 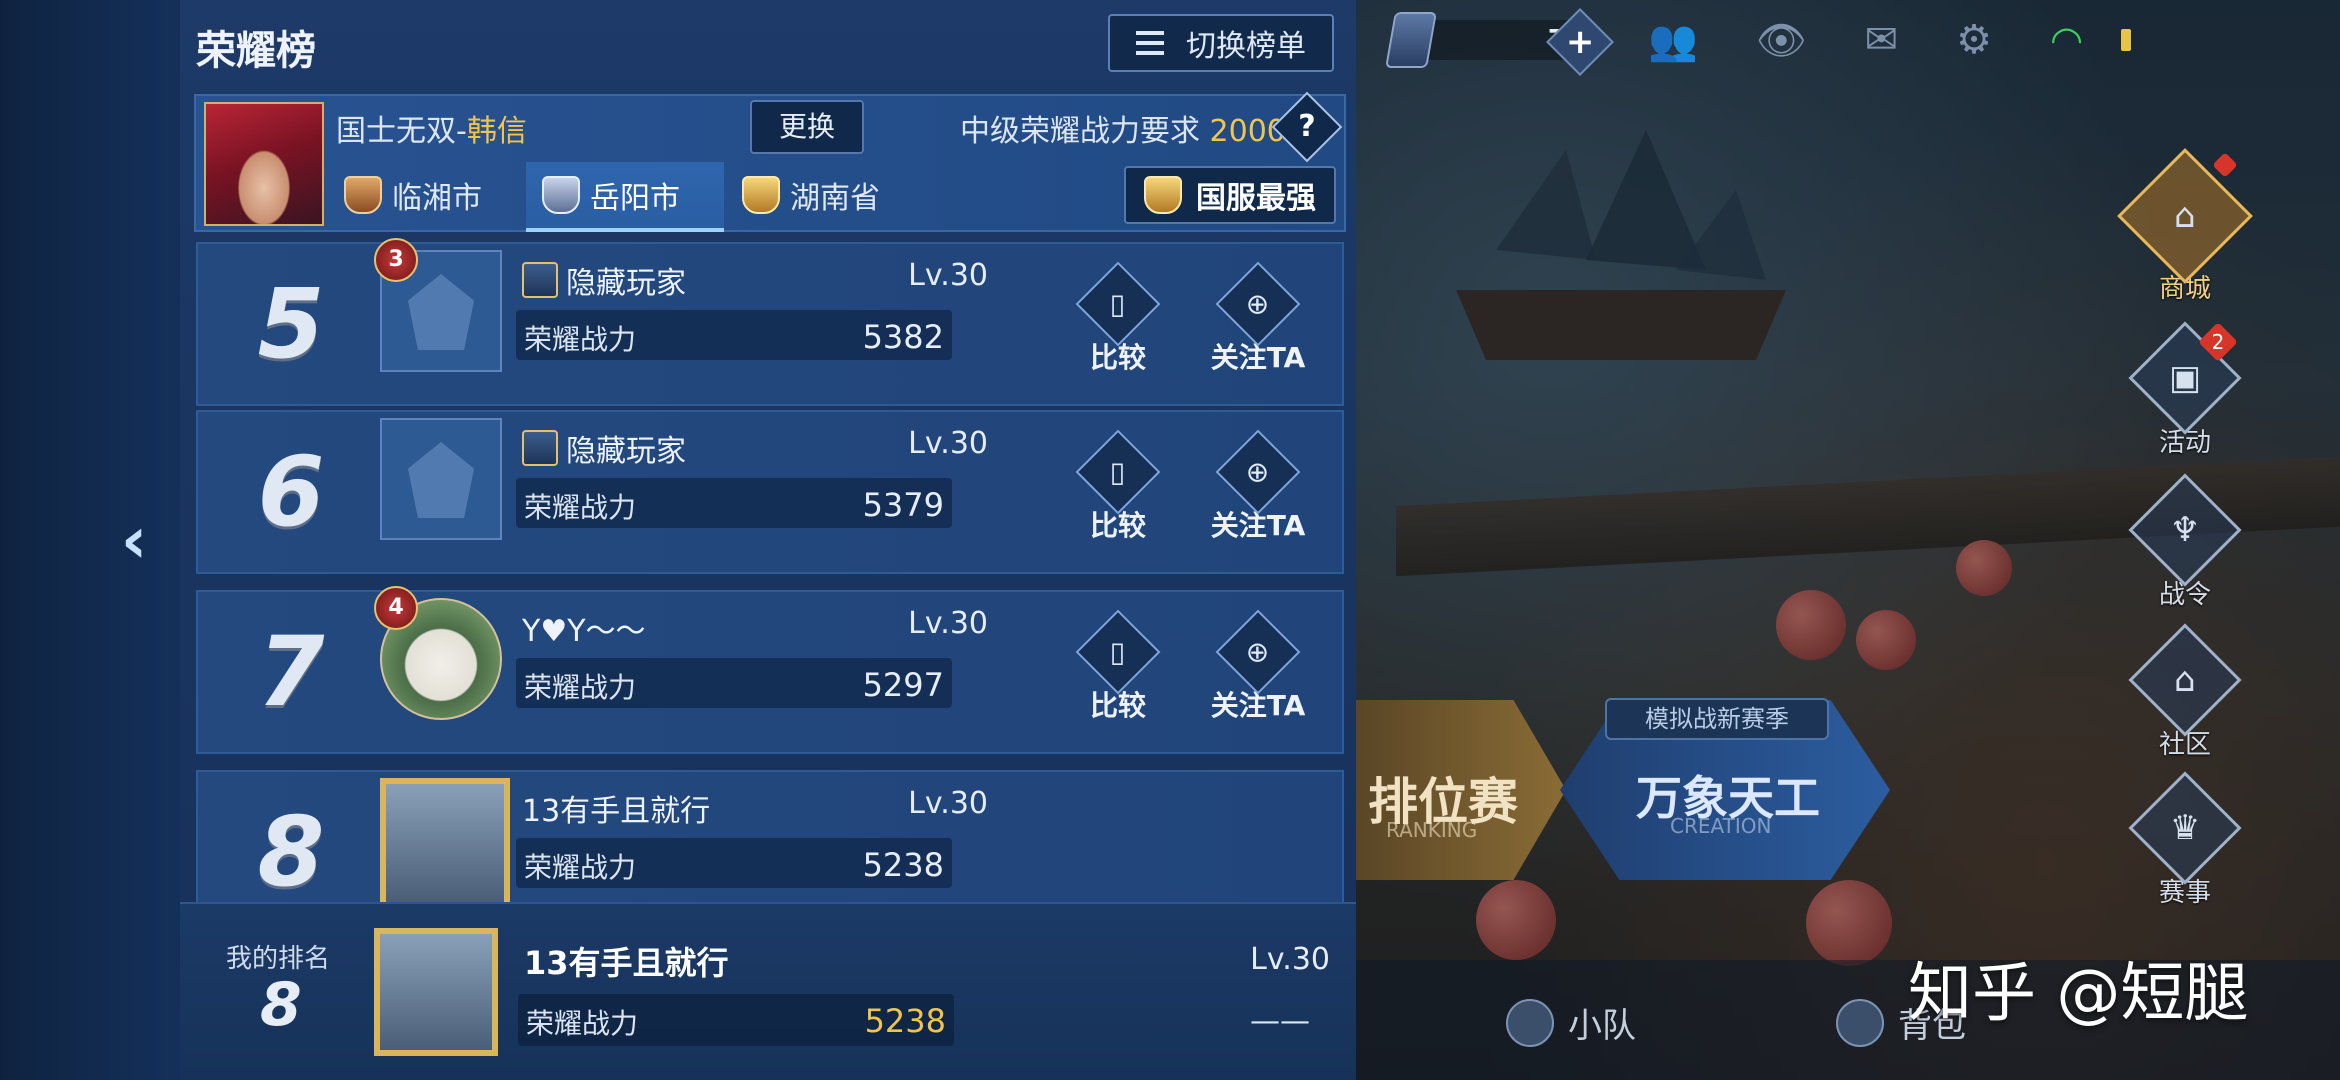 I want to click on hero-title: 国士无双-韩信, so click(x=431, y=128).